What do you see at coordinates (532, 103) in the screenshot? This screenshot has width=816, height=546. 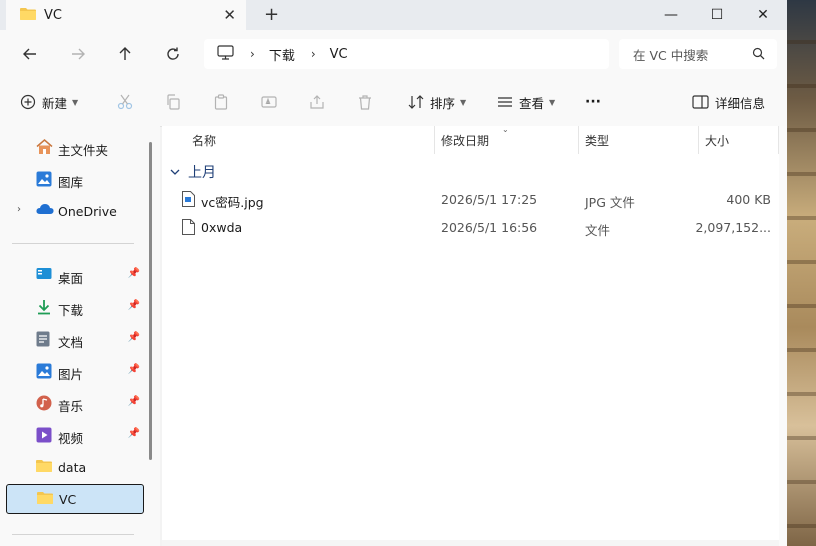 I see `view-button-label: 查看` at bounding box center [532, 103].